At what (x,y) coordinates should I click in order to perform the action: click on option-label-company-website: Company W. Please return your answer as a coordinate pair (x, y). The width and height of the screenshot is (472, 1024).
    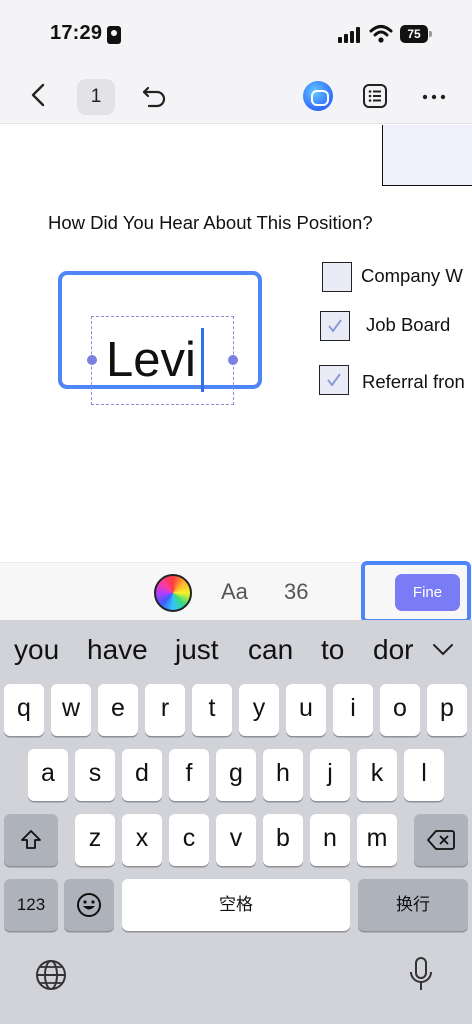
    Looking at the image, I should click on (412, 275).